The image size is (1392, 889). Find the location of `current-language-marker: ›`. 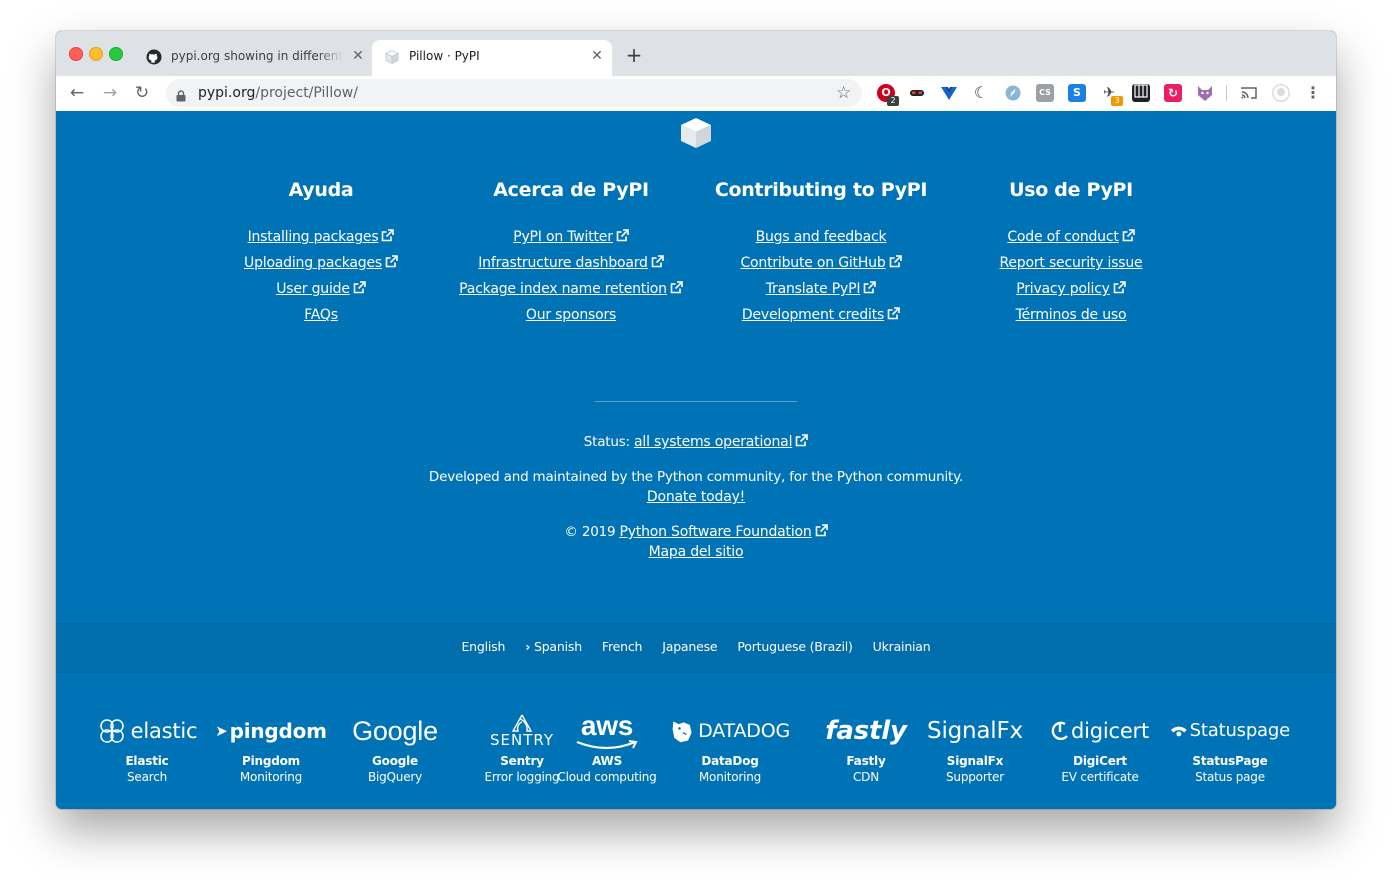

current-language-marker: › is located at coordinates (528, 646).